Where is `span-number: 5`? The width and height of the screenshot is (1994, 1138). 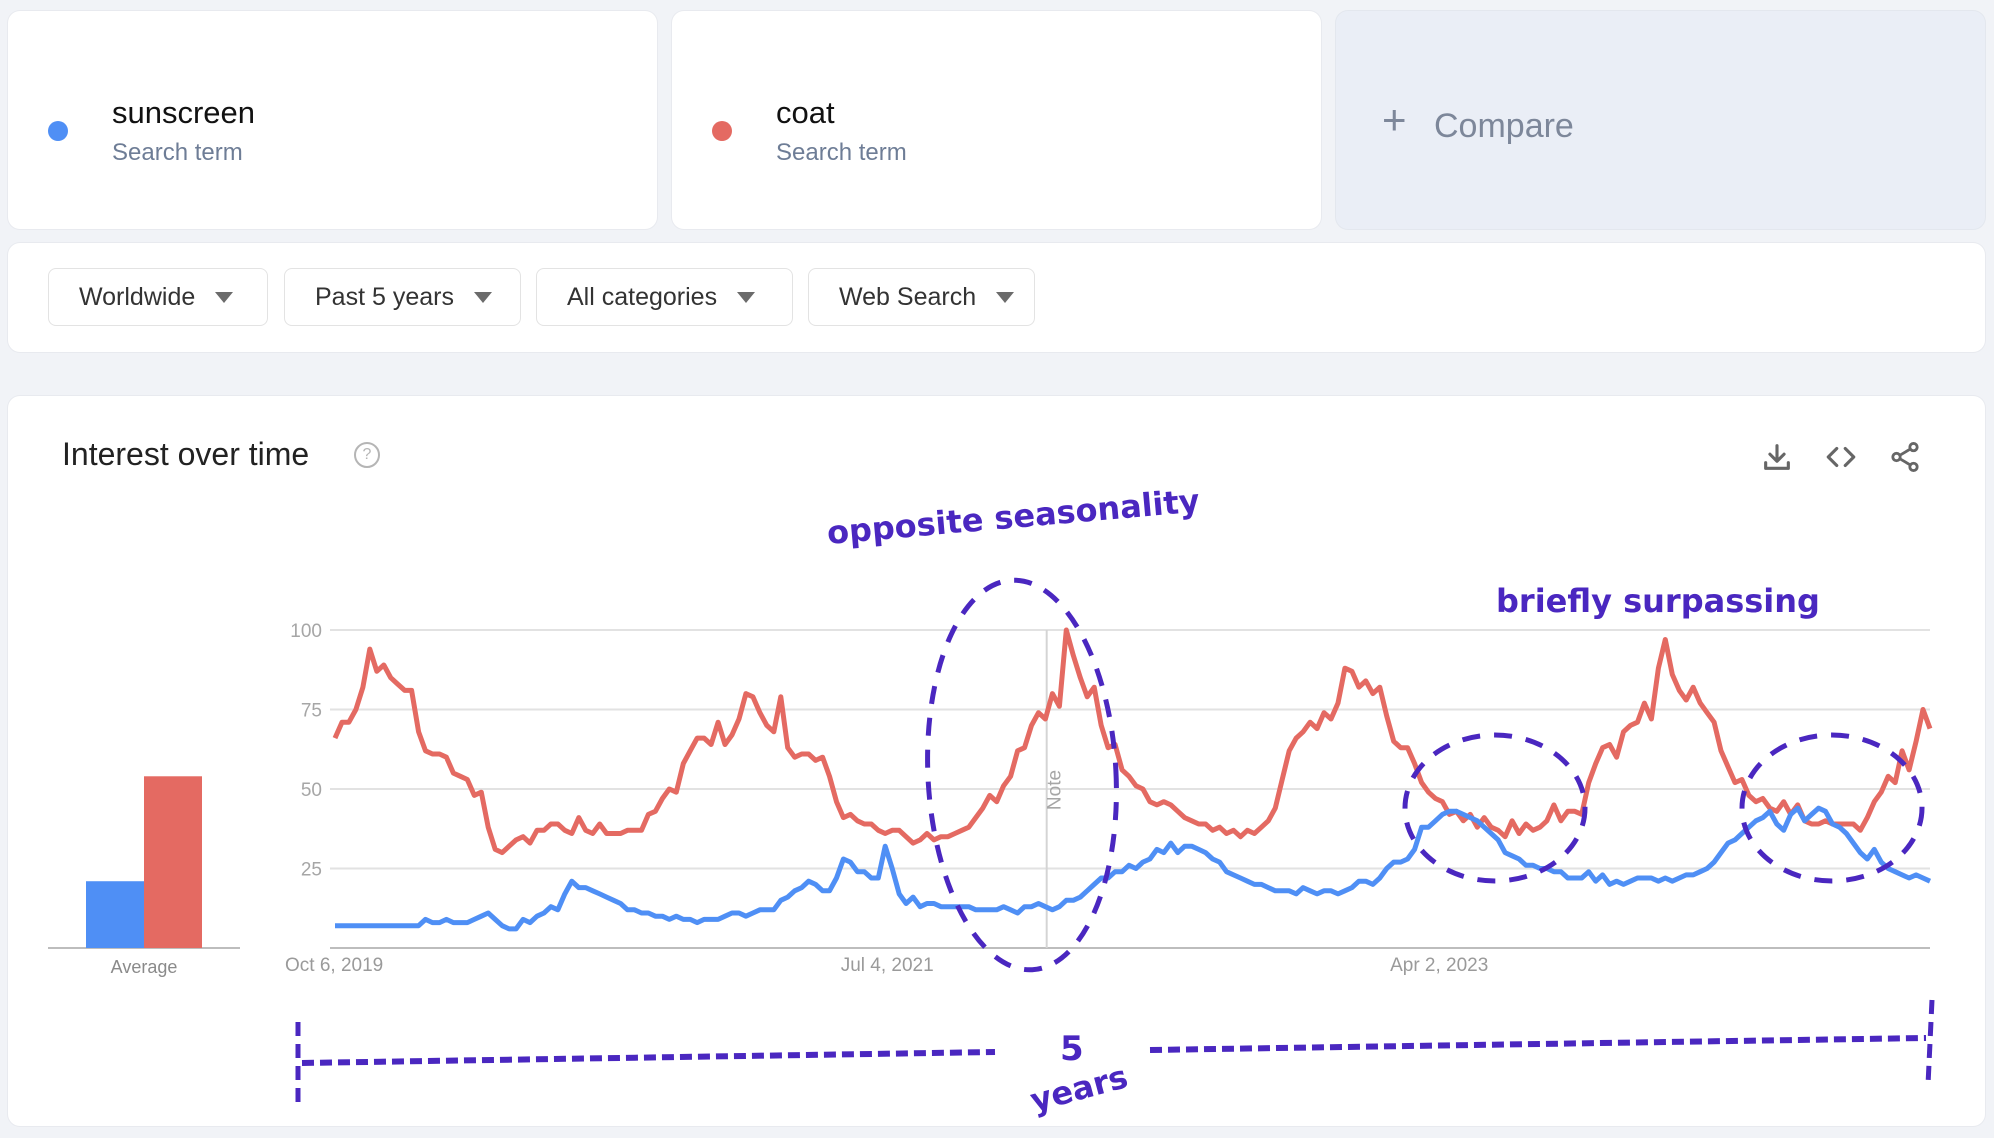
span-number: 5 is located at coordinates (1072, 1049).